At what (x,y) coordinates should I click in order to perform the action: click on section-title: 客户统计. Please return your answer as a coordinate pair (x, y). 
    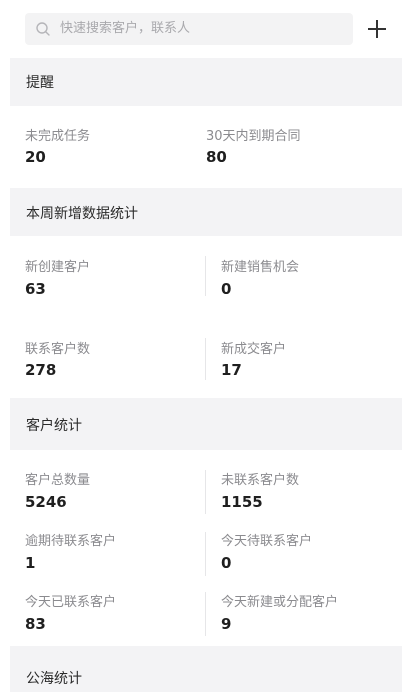
    Looking at the image, I should click on (54, 426).